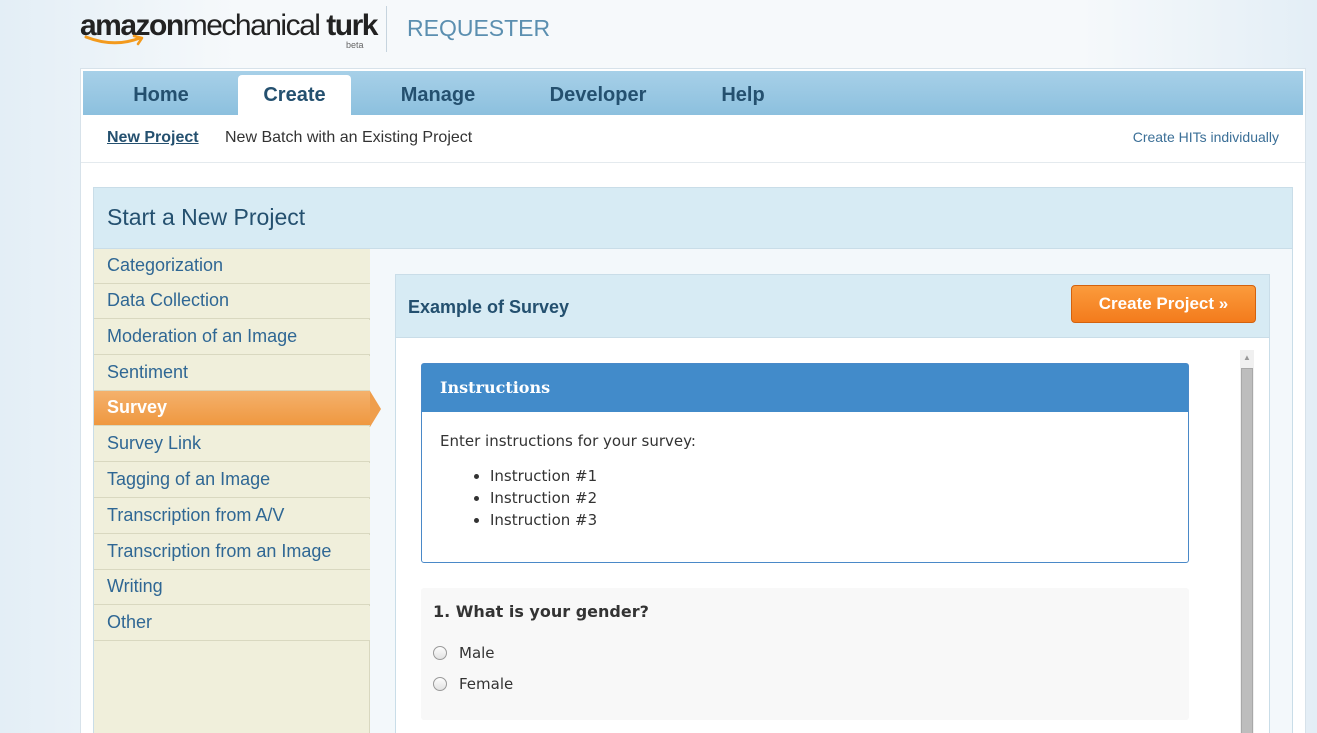 The width and height of the screenshot is (1317, 733). What do you see at coordinates (1247, 358) in the screenshot?
I see `scroll-up-icon: ▲` at bounding box center [1247, 358].